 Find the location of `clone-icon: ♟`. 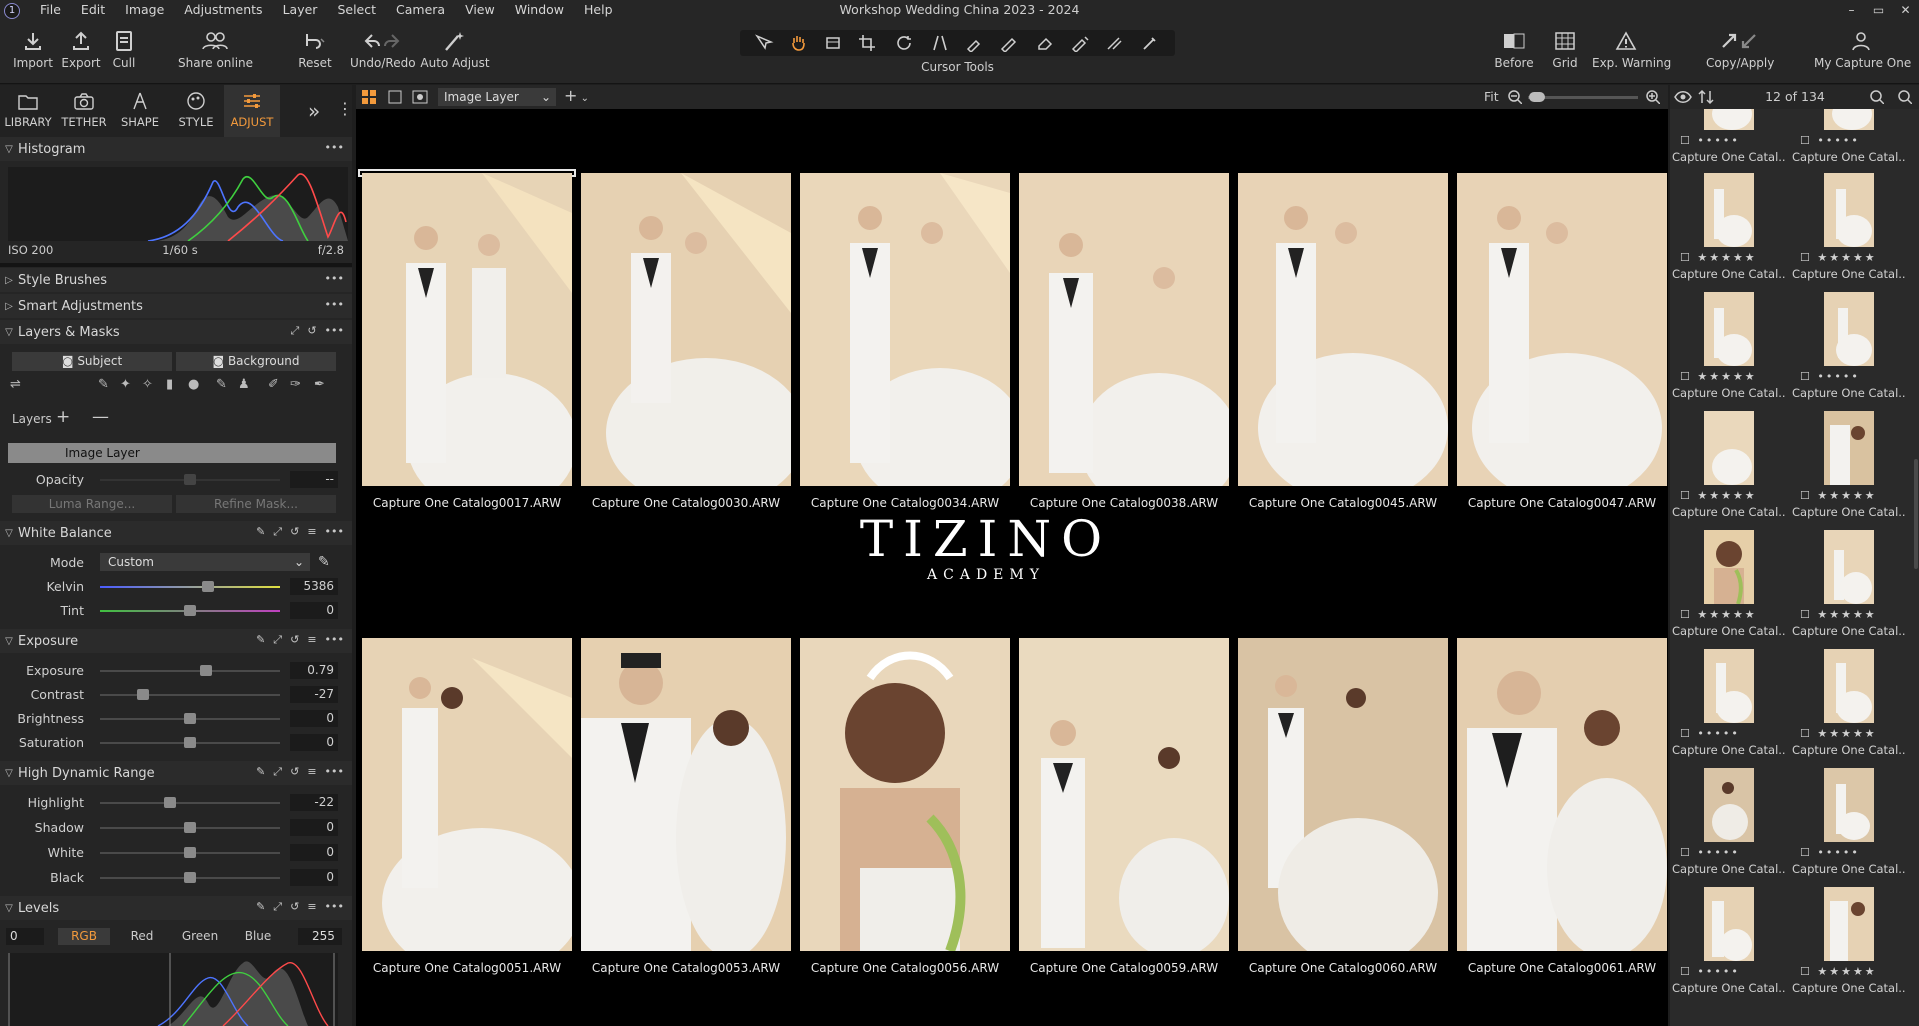

clone-icon: ♟ is located at coordinates (244, 384).